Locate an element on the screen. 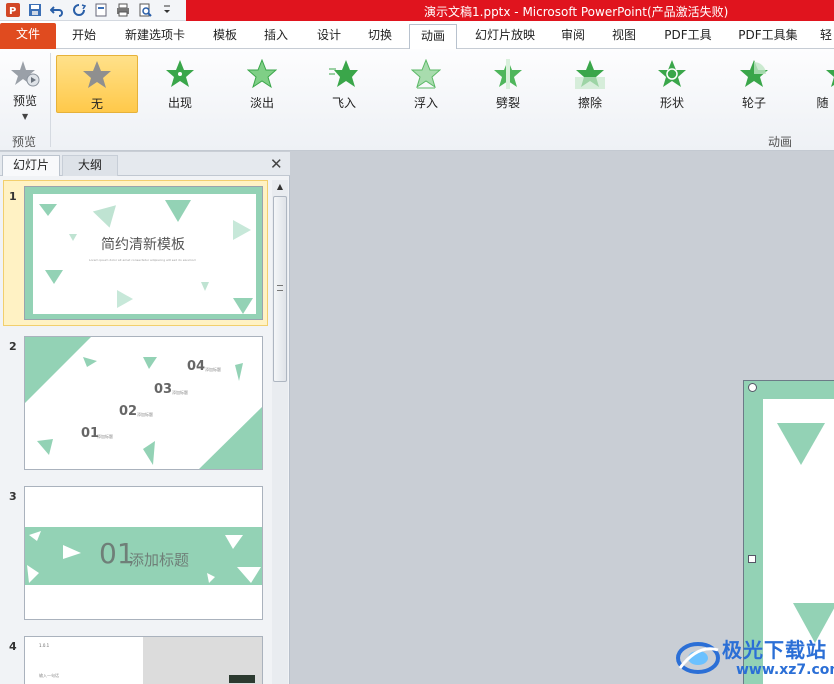 This screenshot has height=684, width=834. tab-light: 轻 is located at coordinates (826, 36).